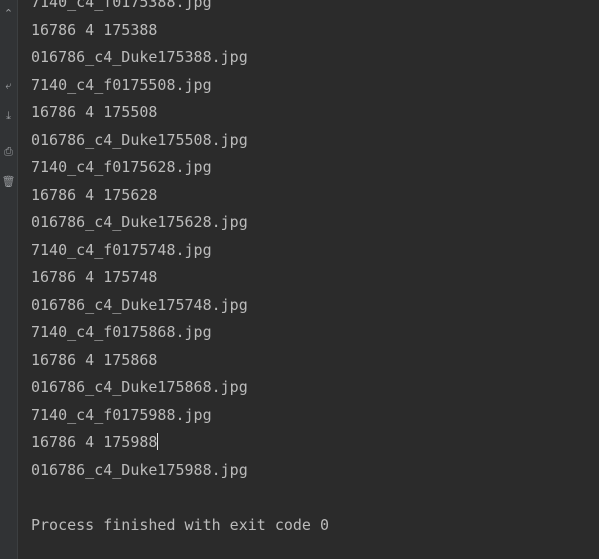 This screenshot has width=599, height=559. I want to click on console-line: 7140_c4_f0175868.jpg, so click(121, 332).